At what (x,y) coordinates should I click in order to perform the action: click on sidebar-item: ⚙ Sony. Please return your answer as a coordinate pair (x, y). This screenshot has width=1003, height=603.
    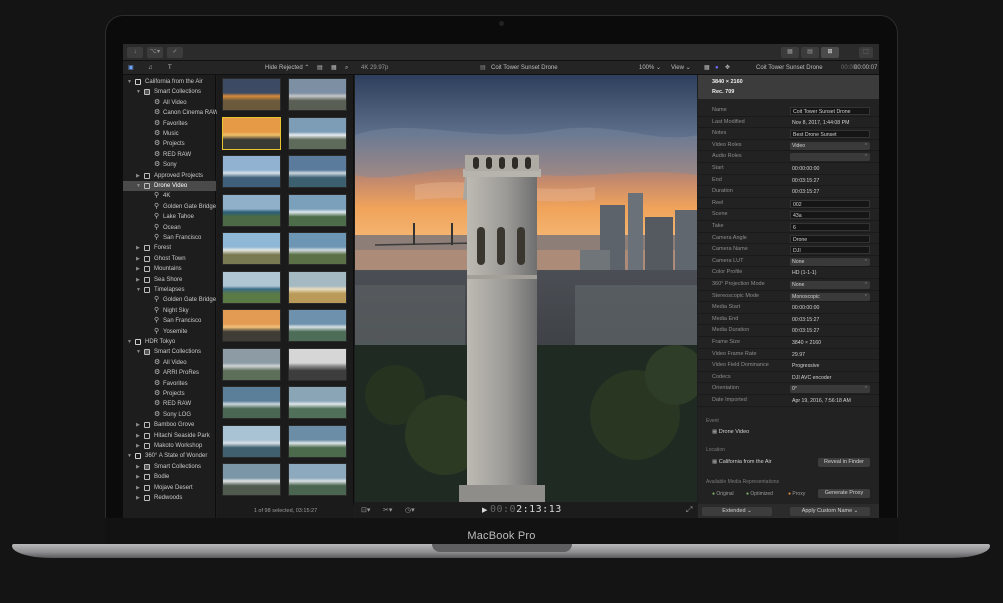
    Looking at the image, I should click on (169, 165).